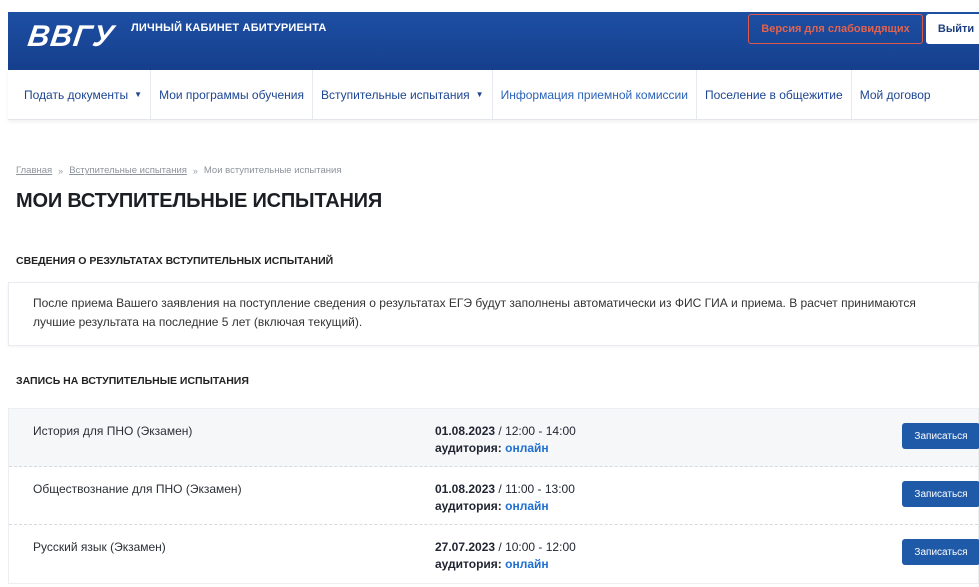 This screenshot has height=587, width=979. Describe the element at coordinates (535, 431) in the screenshot. I see `exam-time: / 12:00 - 14:00` at that location.